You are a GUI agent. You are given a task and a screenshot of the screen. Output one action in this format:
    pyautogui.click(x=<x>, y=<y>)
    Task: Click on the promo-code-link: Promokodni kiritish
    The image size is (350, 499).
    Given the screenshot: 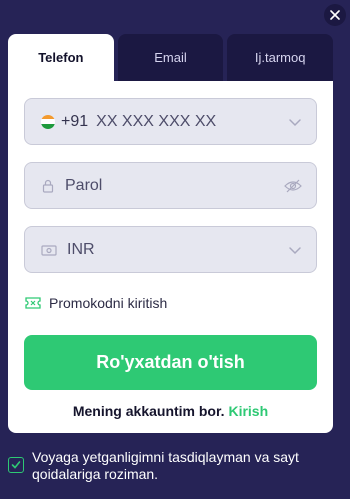 What is the action you would take?
    pyautogui.click(x=96, y=303)
    